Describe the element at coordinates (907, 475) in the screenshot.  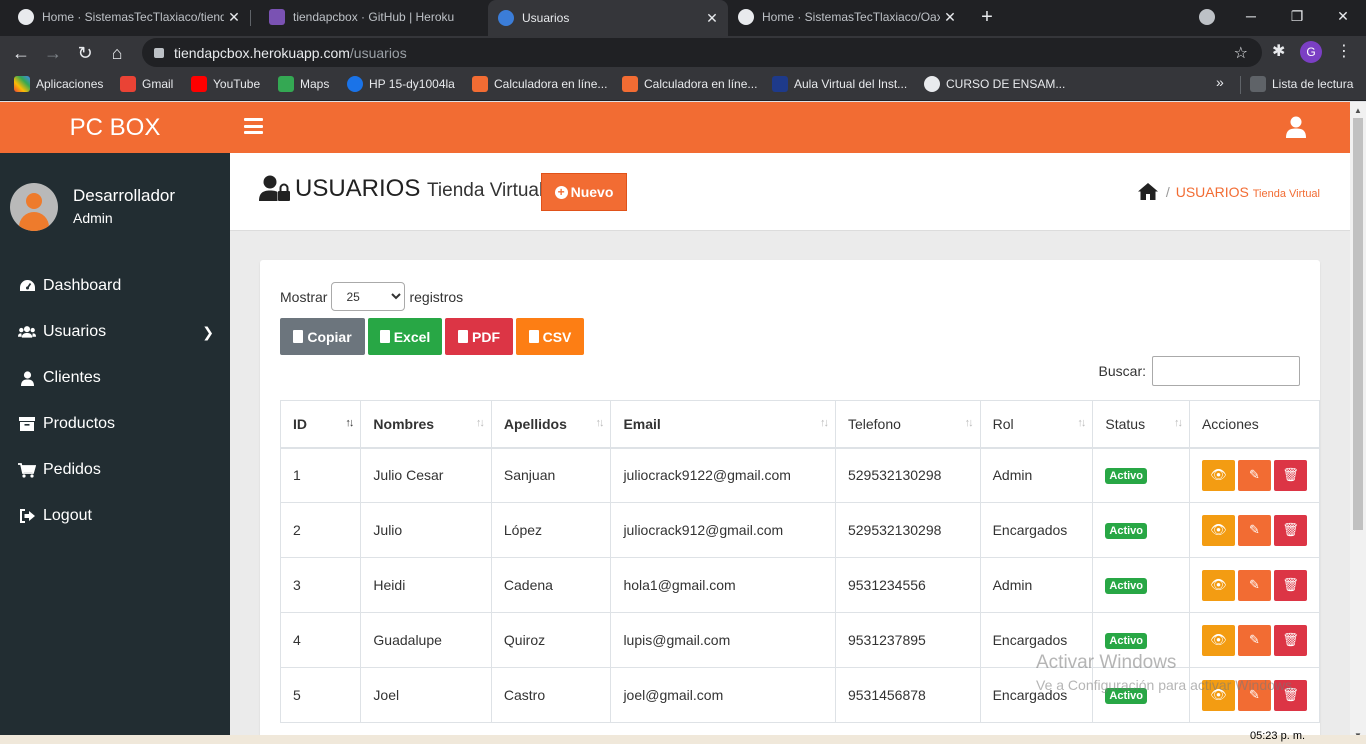
I see `cell-telefono: 529532130298` at that location.